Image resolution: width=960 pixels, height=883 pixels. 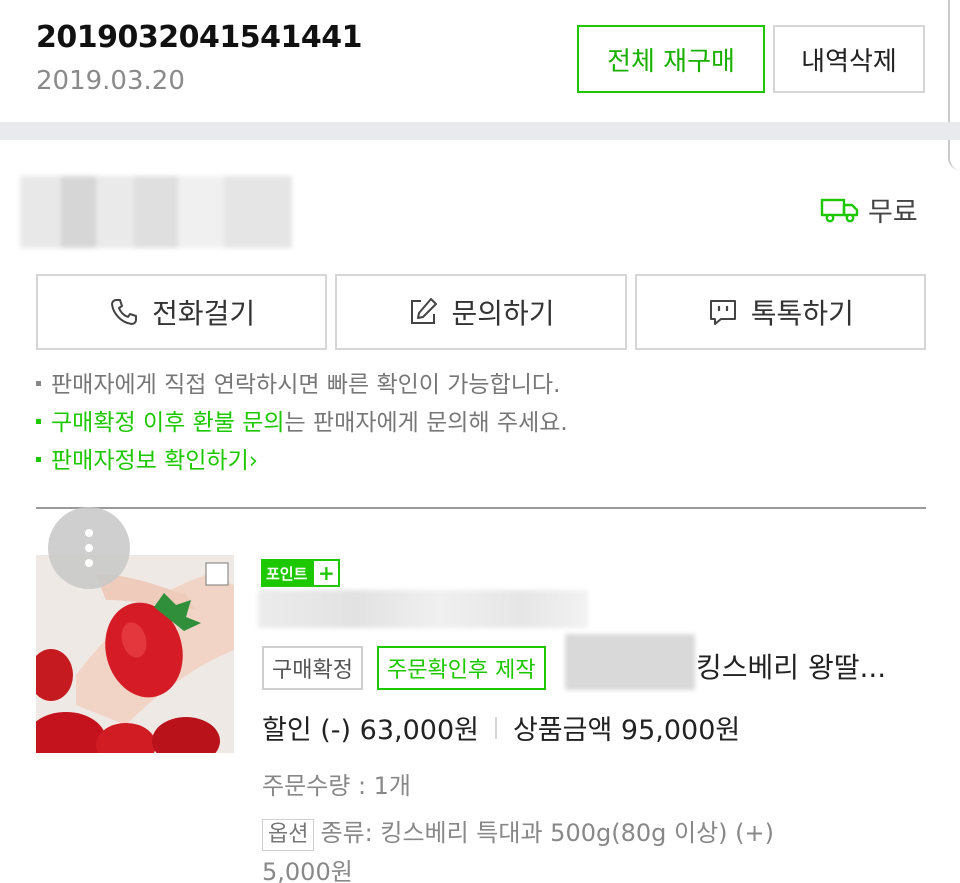 I want to click on more-vertical-icon, so click(x=89, y=548).